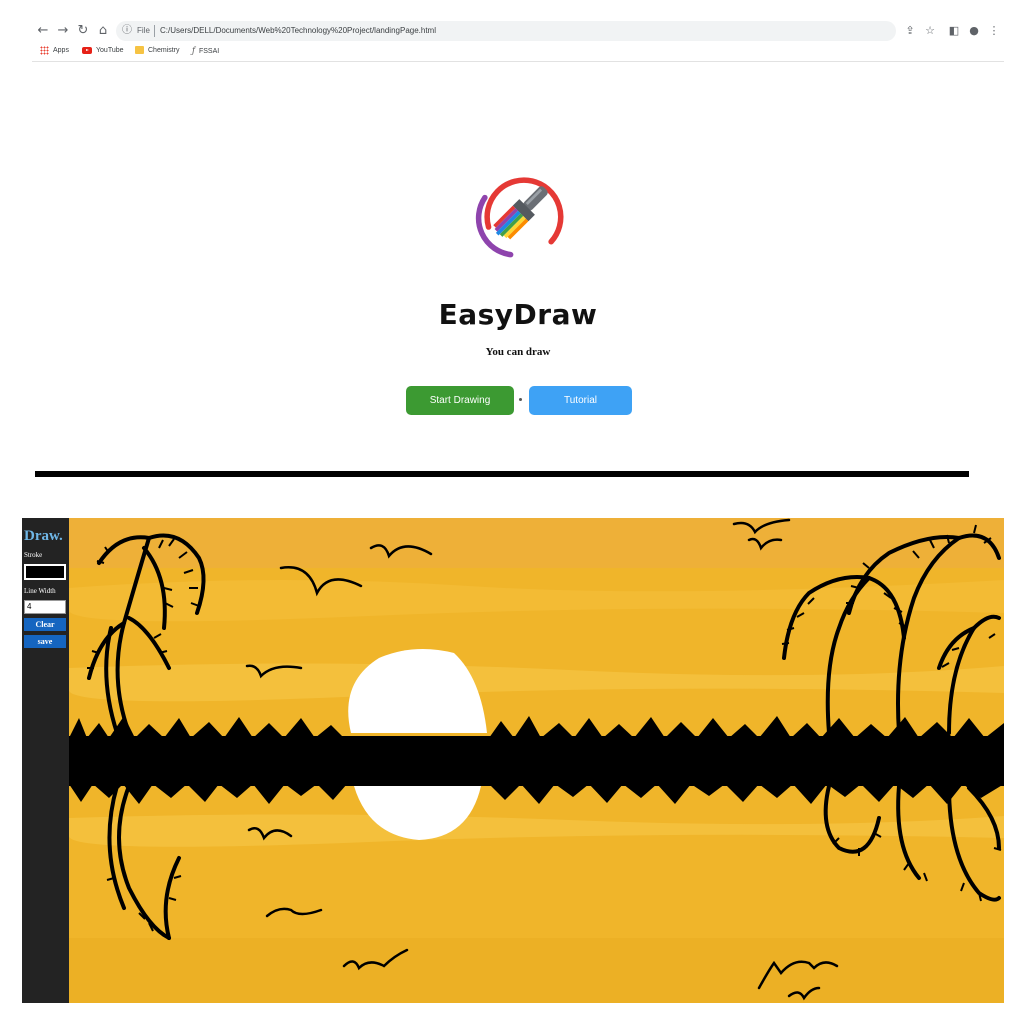 This screenshot has height=1024, width=1024. What do you see at coordinates (580, 400) in the screenshot?
I see `tutorial-button: Tutorial` at bounding box center [580, 400].